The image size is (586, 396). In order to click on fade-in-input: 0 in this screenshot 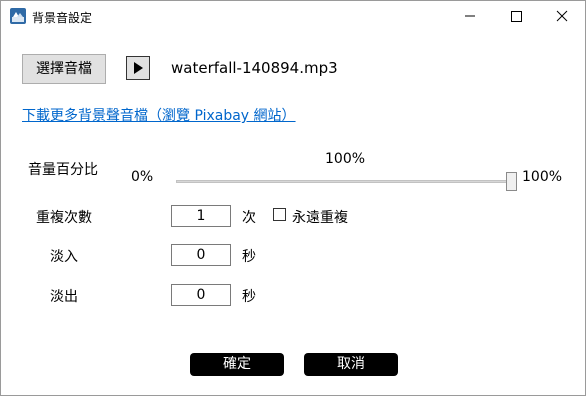, I will do `click(201, 255)`.